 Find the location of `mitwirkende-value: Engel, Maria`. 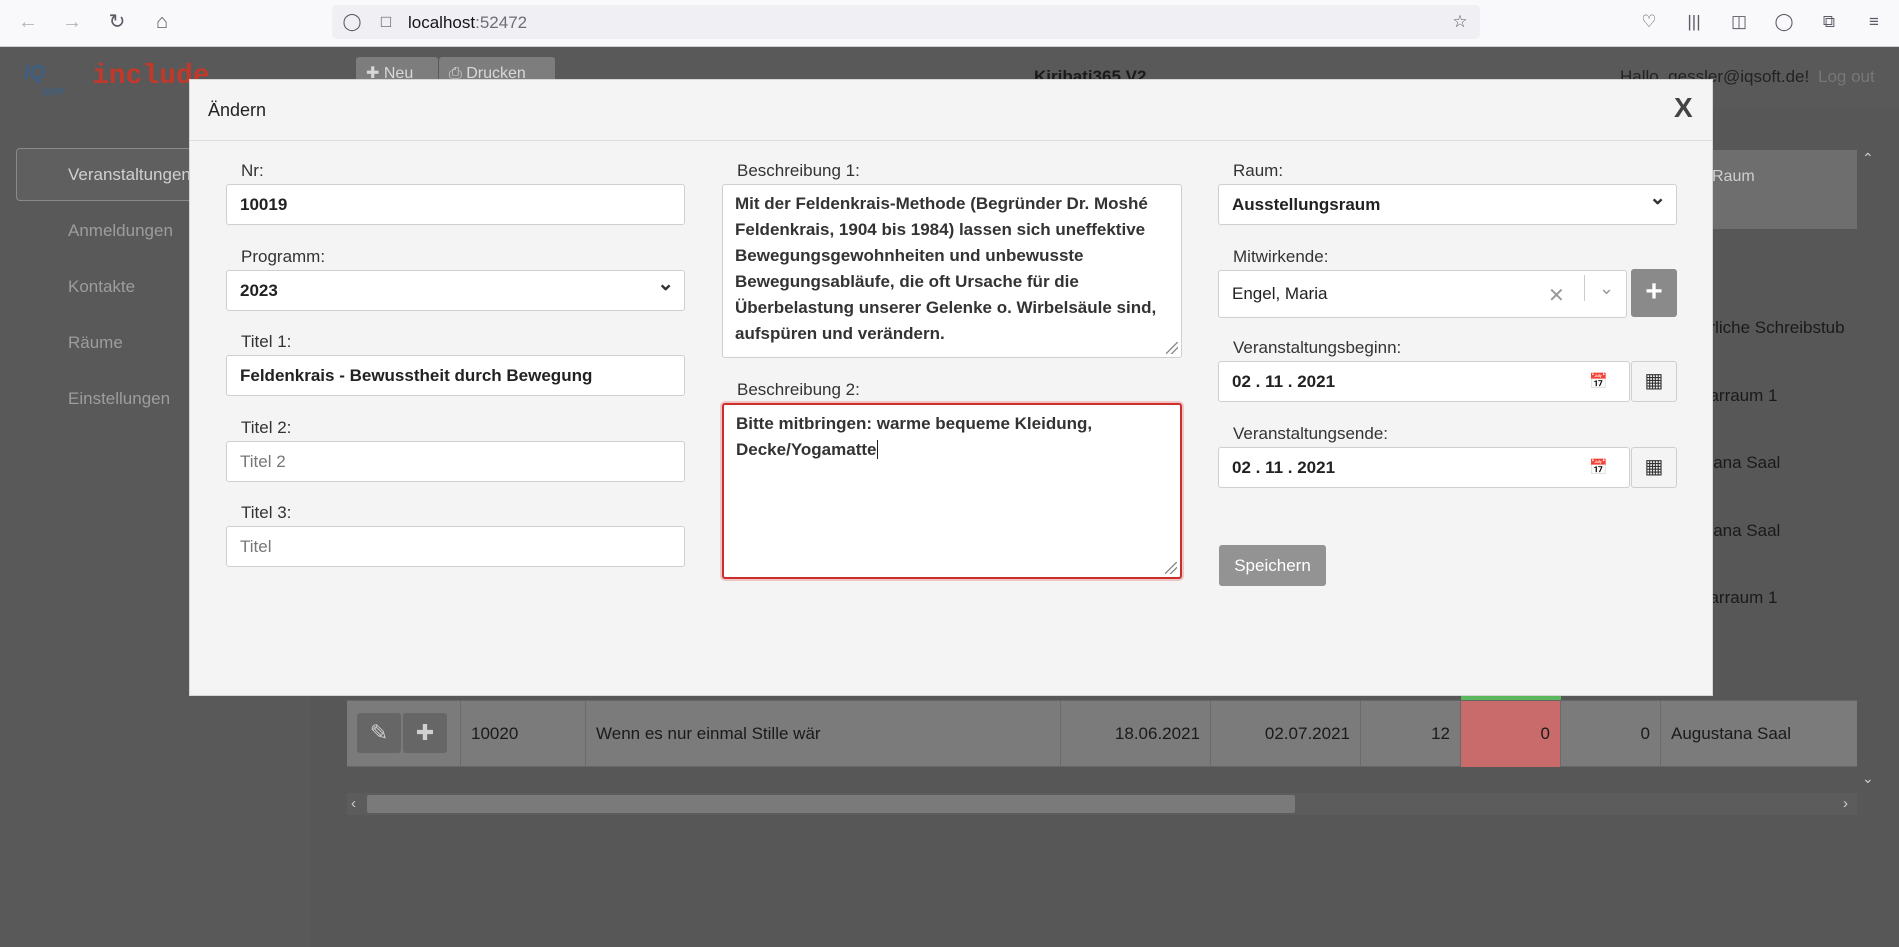

mitwirkende-value: Engel, Maria is located at coordinates (1280, 293).